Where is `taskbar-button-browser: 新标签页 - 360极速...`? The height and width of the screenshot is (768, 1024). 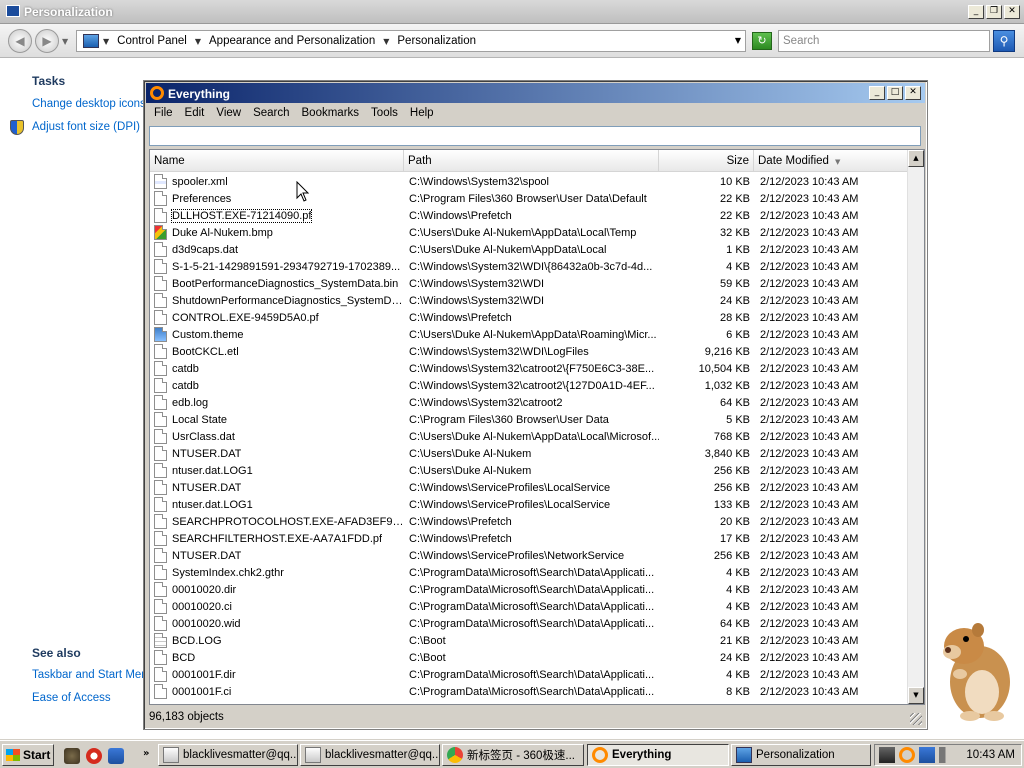 taskbar-button-browser: 新标签页 - 360极速... is located at coordinates (513, 755).